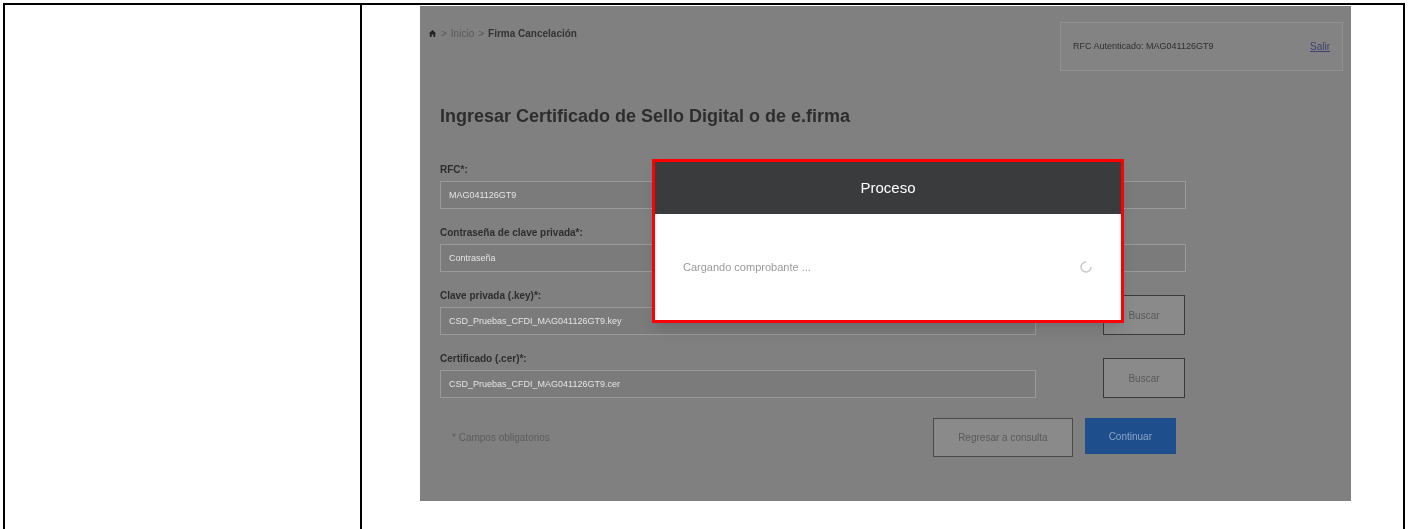 This screenshot has height=529, width=1408. I want to click on file-path-field: CSD_Pruebas_CFDI_MAG041126GT9.cer, so click(738, 384).